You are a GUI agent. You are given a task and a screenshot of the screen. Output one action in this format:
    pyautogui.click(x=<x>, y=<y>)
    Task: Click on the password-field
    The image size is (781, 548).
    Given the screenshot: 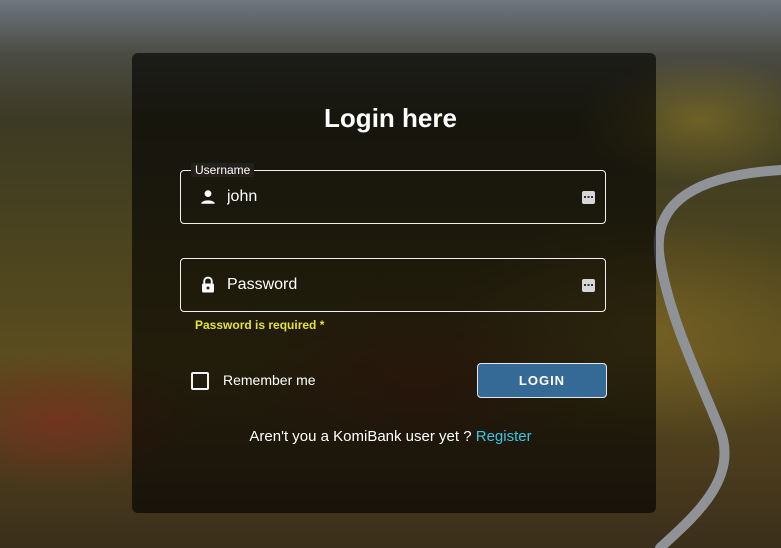 What is the action you would take?
    pyautogui.click(x=393, y=285)
    